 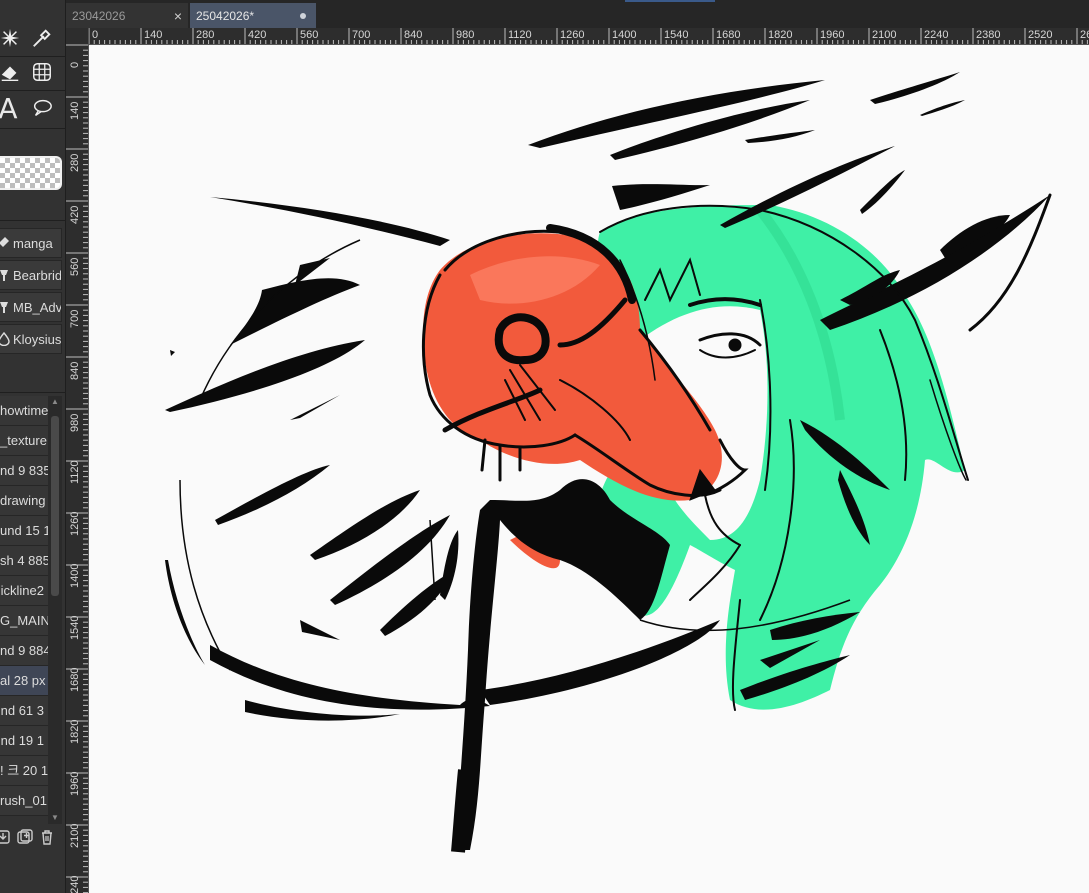 I want to click on brush-label: manga, so click(x=33, y=243).